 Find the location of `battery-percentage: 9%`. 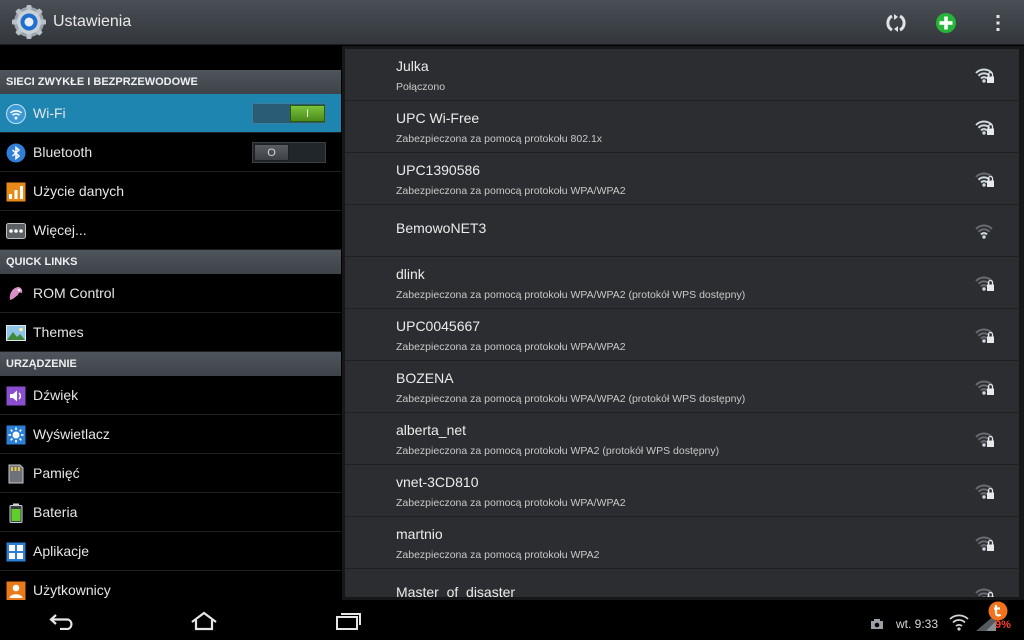

battery-percentage: 9% is located at coordinates (1003, 625).